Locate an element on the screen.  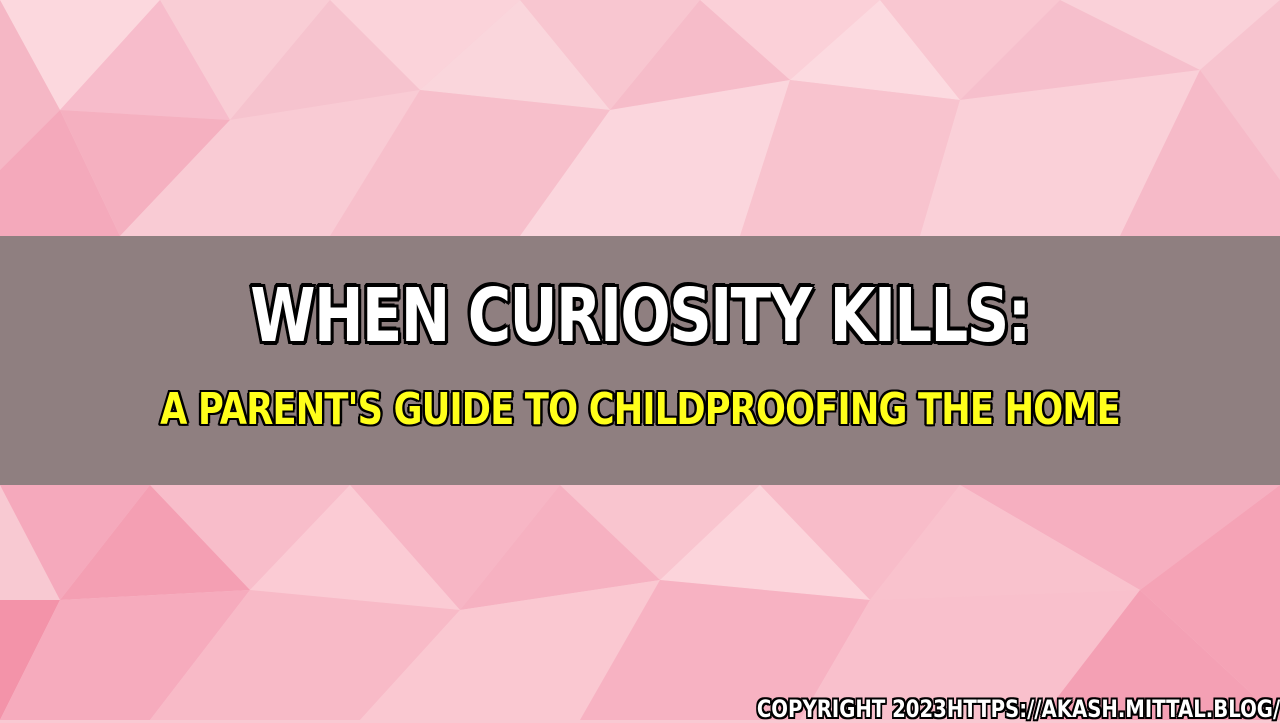
copyright-notice: COPYRIGHT 2023HTTPS://AKASH.MITTAL.BLOG/ is located at coordinates (1018, 709).